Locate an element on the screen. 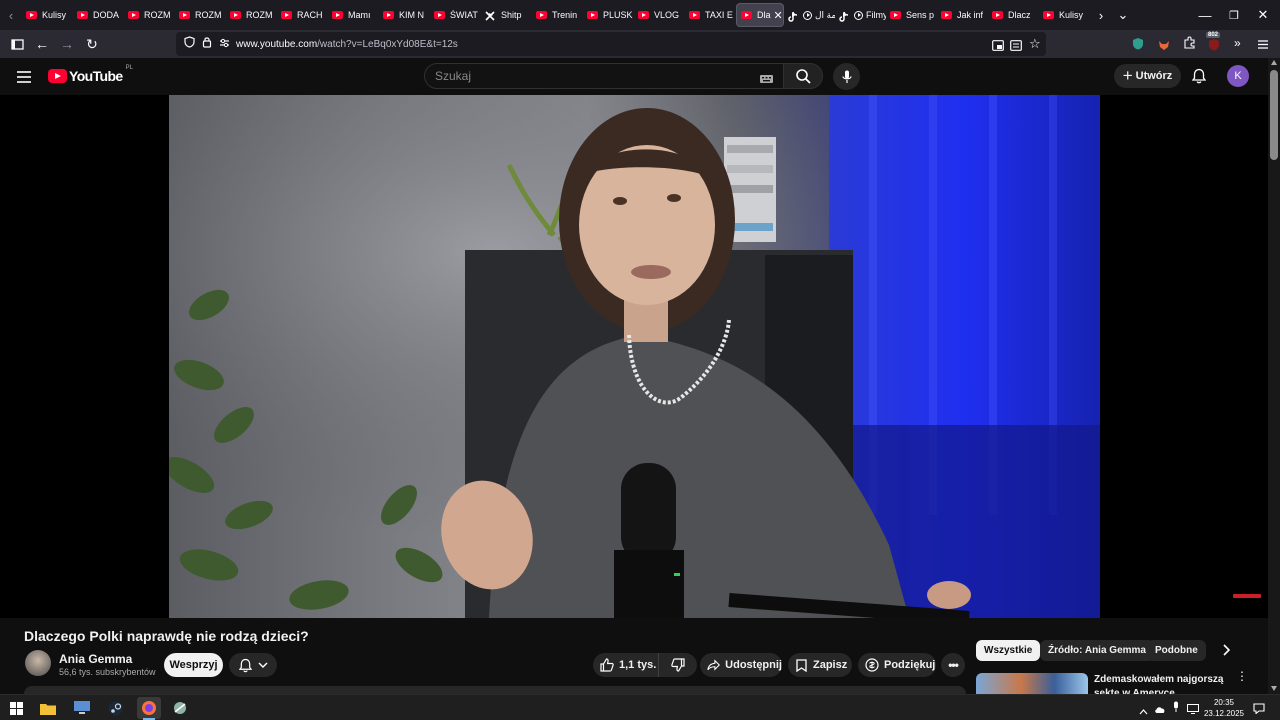  sidebar-toggle-icon is located at coordinates (17, 44).